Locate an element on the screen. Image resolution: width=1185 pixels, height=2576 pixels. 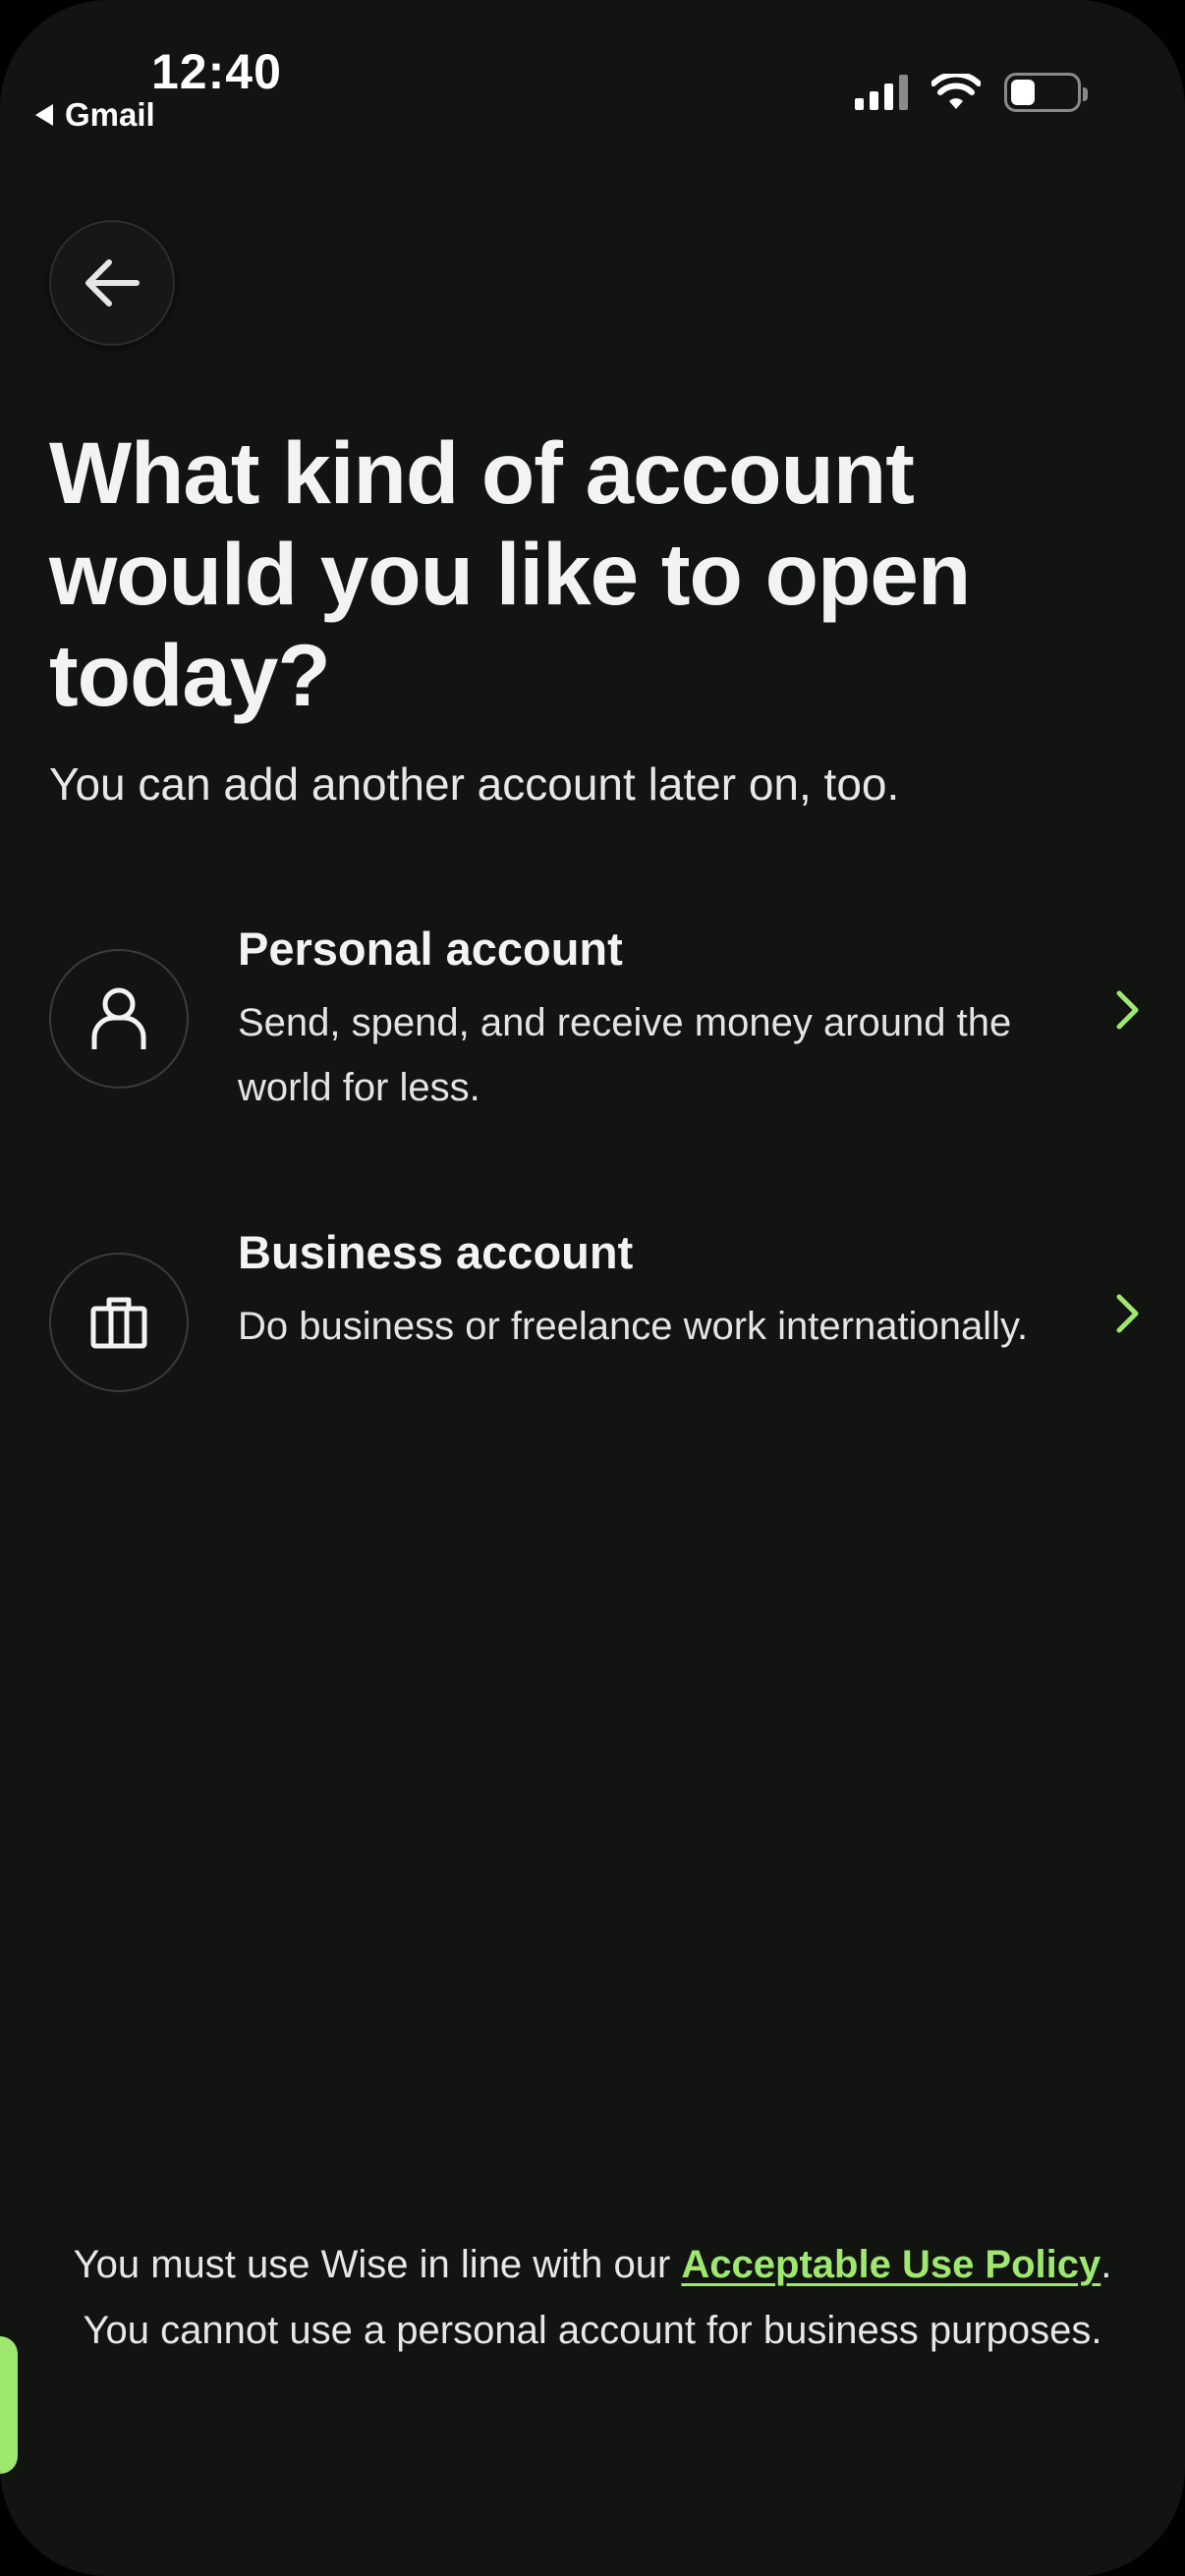
back-to-app-link: Gmail is located at coordinates (95, 115).